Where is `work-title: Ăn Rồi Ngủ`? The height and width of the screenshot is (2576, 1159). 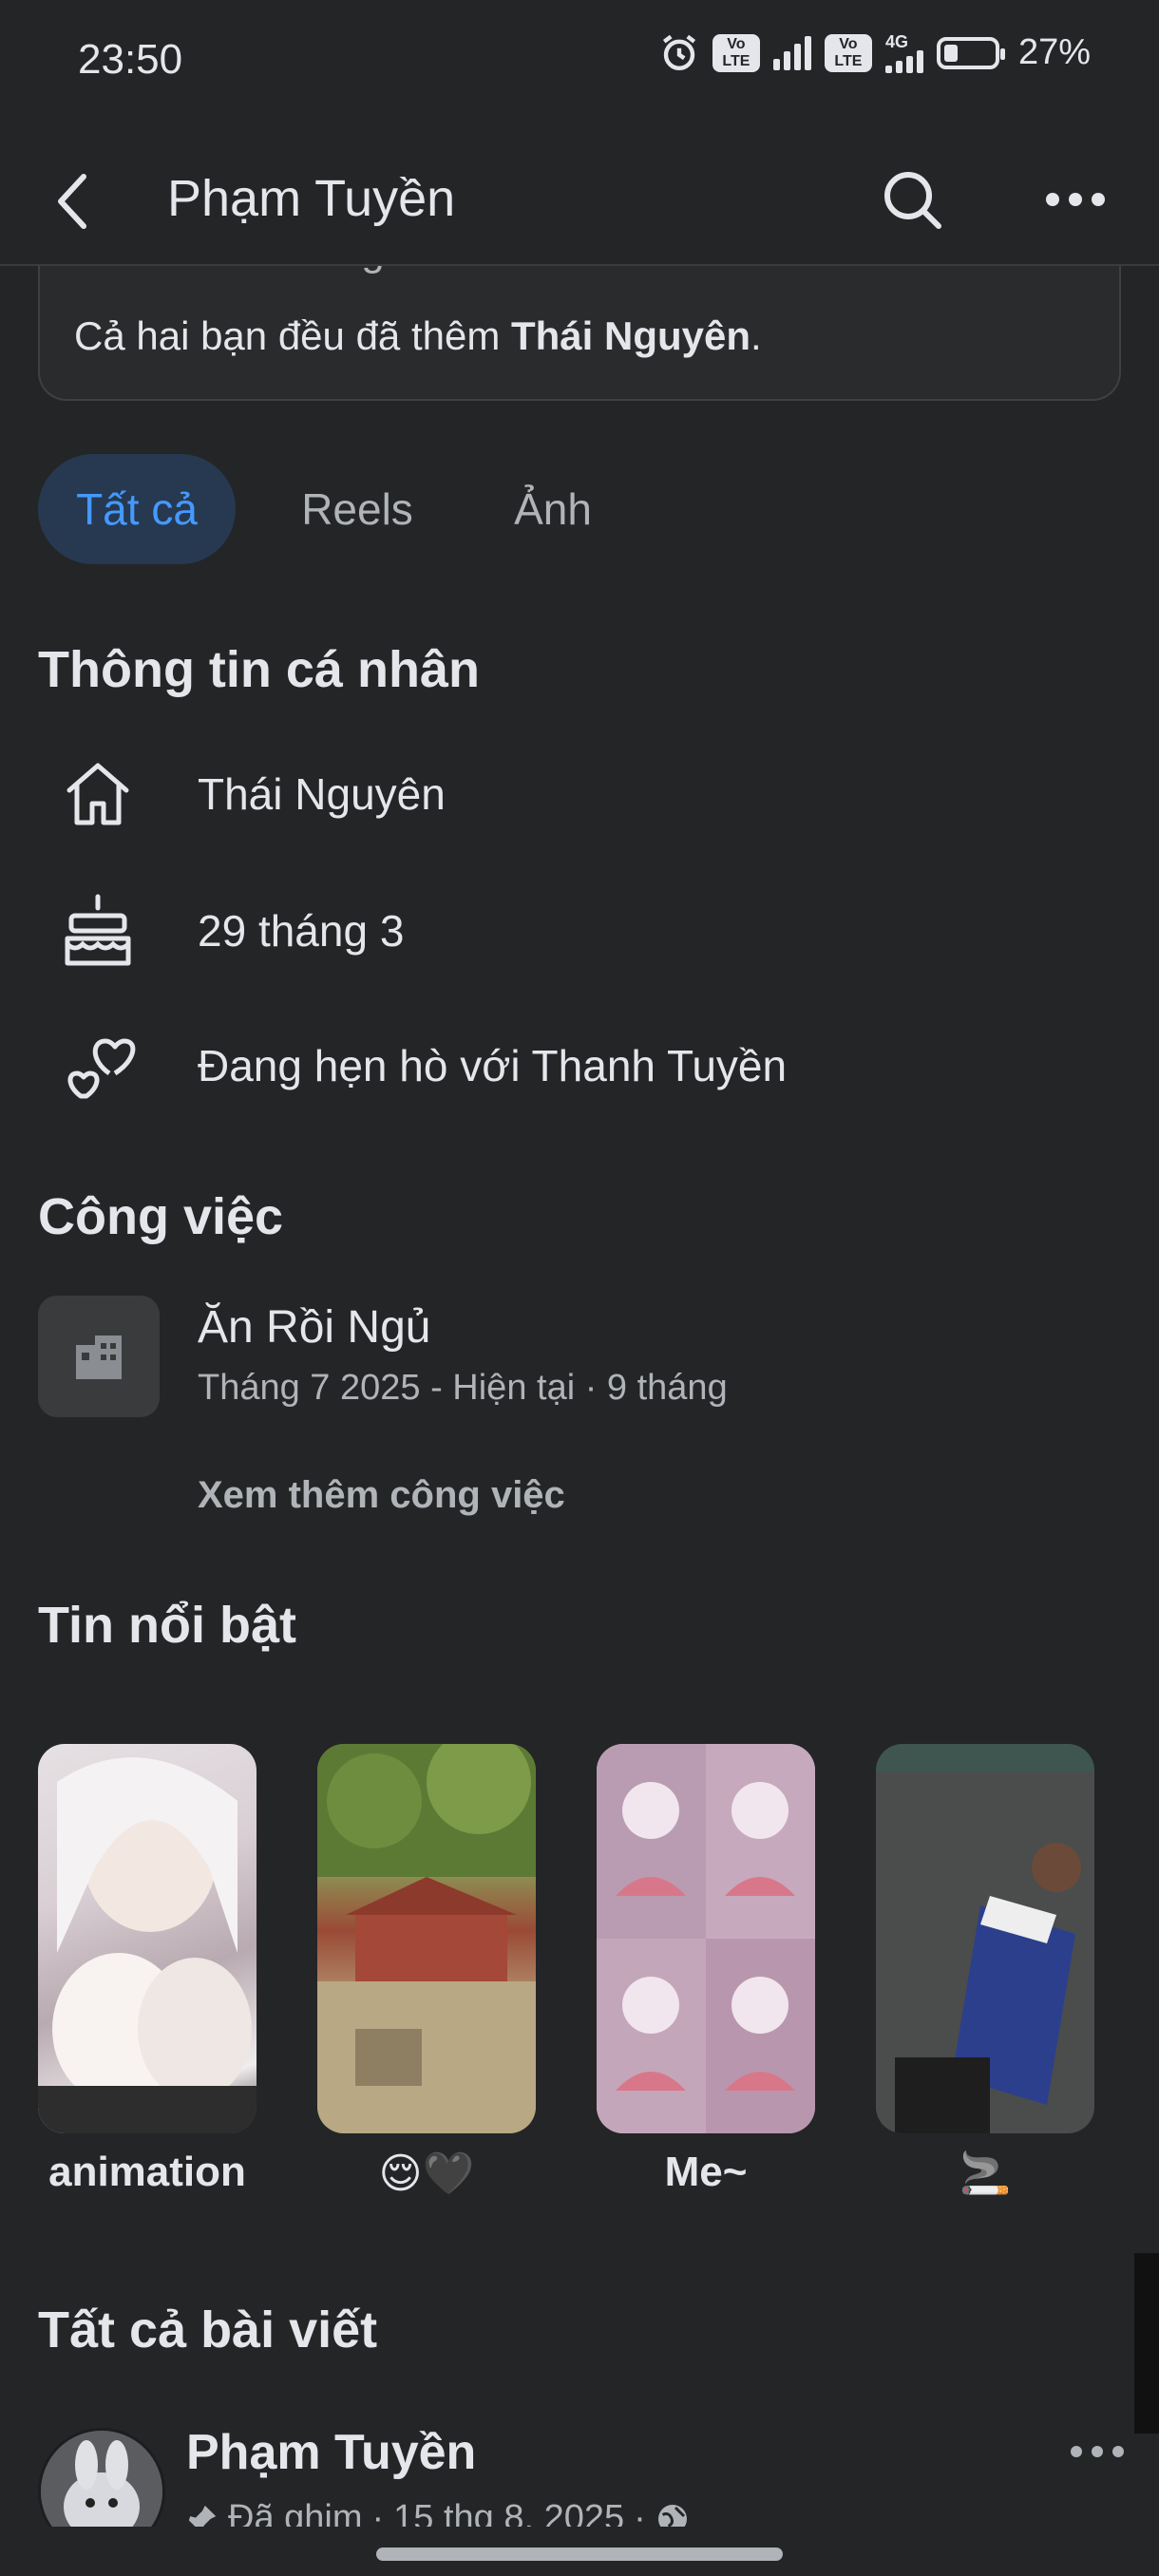
work-title: Ăn Rồi Ngủ is located at coordinates (314, 1327).